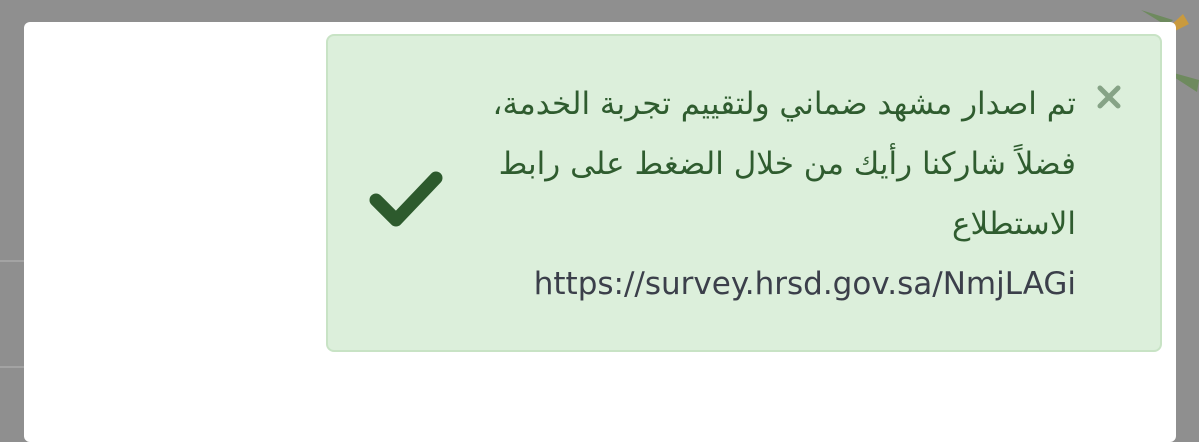  What do you see at coordinates (406, 199) in the screenshot?
I see `checkmark-icon` at bounding box center [406, 199].